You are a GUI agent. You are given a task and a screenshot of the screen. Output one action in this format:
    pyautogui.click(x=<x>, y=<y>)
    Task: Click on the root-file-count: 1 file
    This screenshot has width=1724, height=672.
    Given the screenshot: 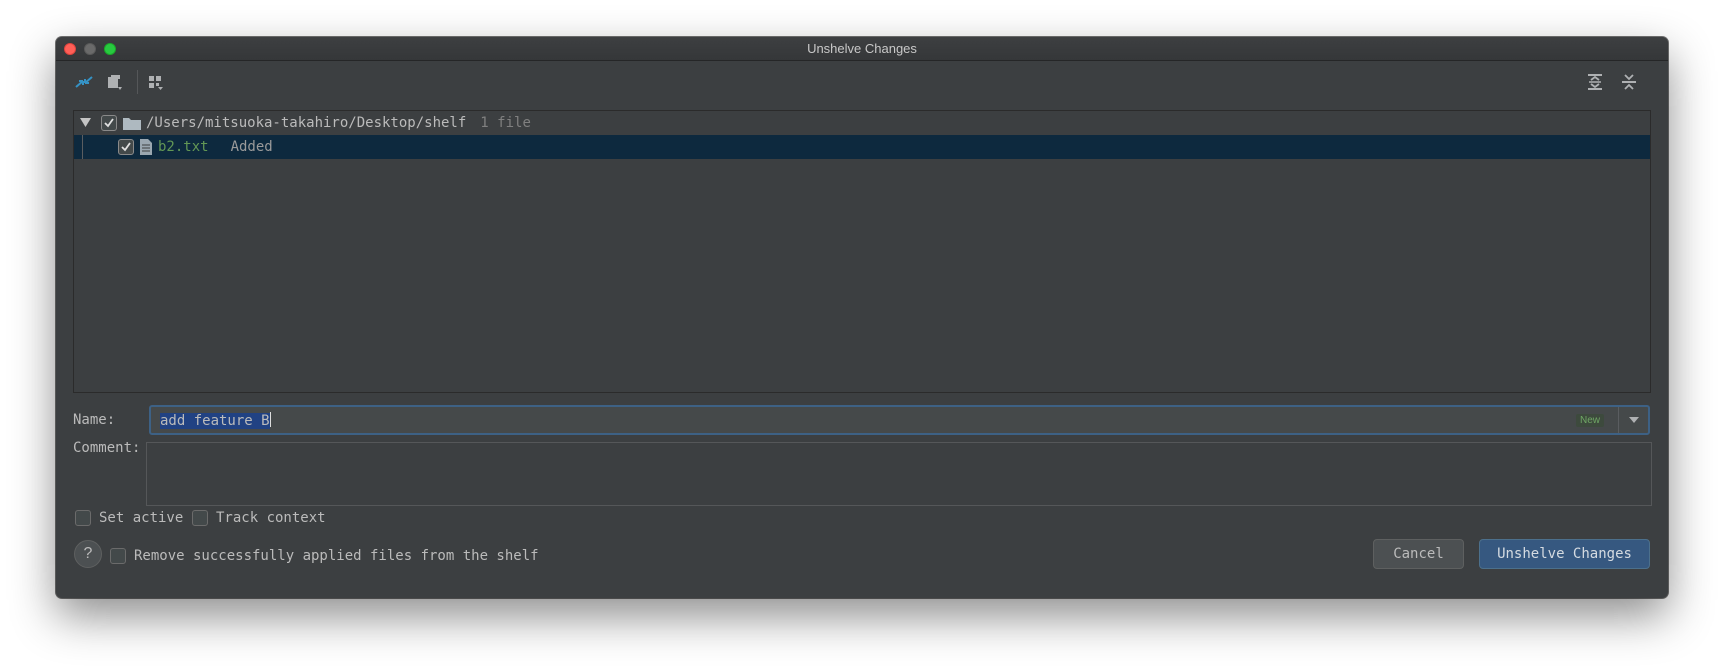 What is the action you would take?
    pyautogui.click(x=505, y=123)
    